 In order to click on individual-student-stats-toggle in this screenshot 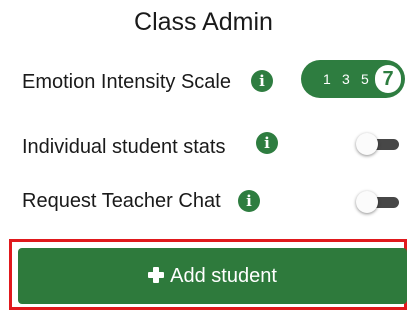, I will do `click(378, 144)`.